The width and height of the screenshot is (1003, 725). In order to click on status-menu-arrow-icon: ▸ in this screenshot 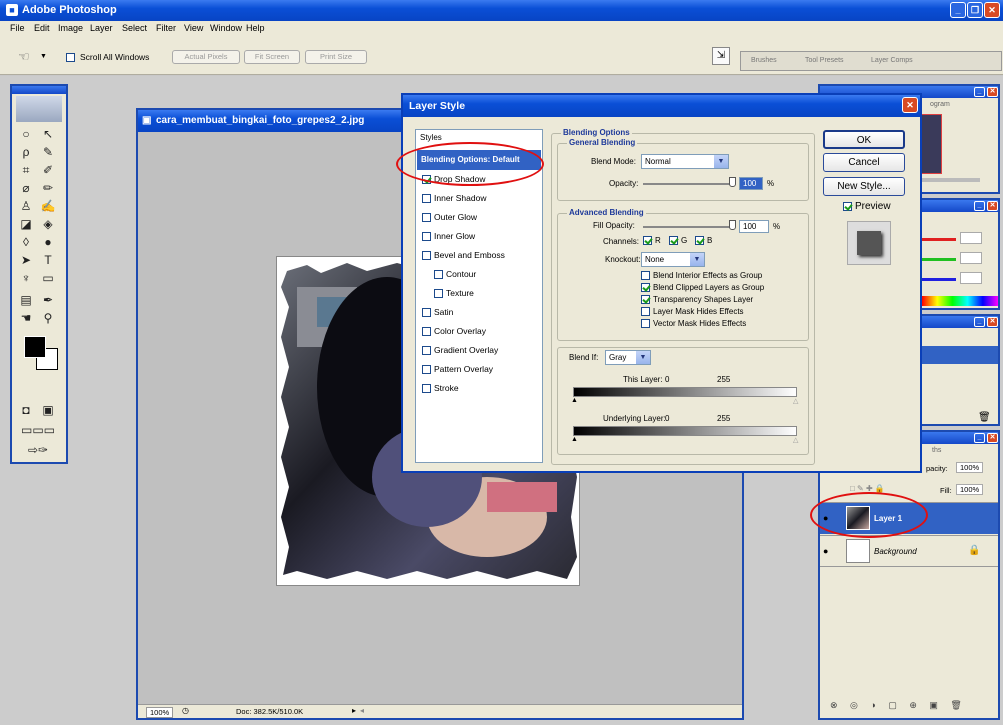, I will do `click(354, 710)`.